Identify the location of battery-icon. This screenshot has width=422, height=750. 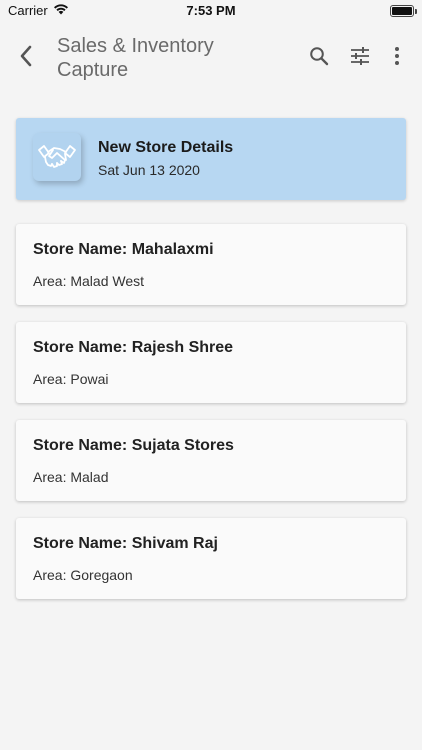
(403, 11).